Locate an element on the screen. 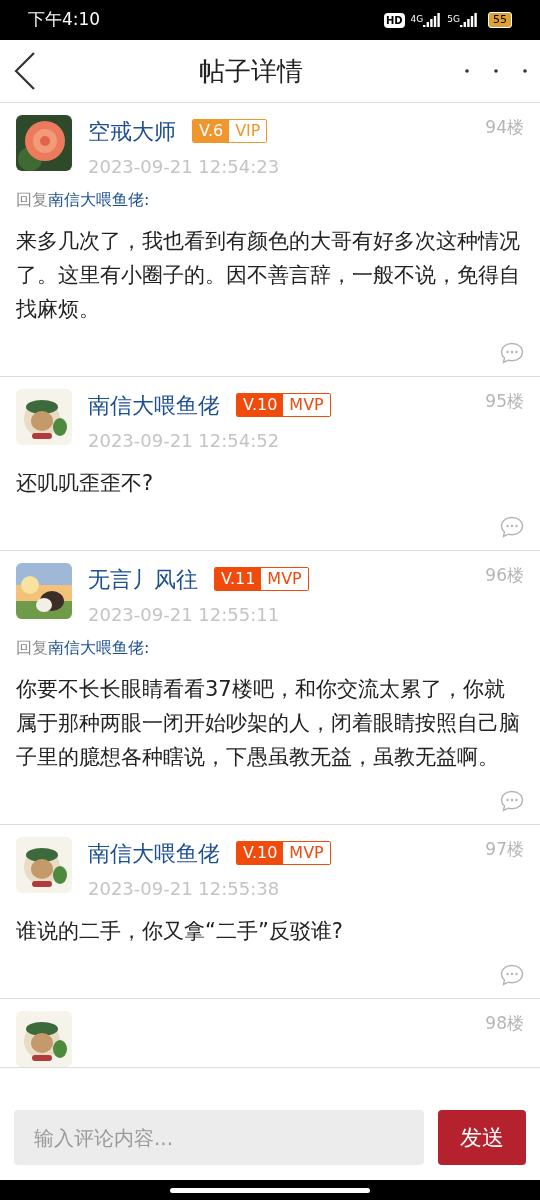  home-indicator is located at coordinates (270, 1190).